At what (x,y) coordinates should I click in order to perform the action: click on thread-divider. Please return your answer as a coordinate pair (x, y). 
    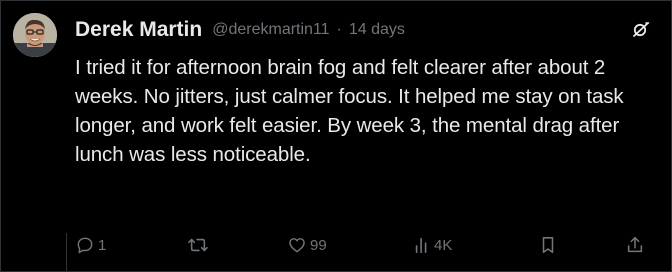
    Looking at the image, I should click on (66, 252).